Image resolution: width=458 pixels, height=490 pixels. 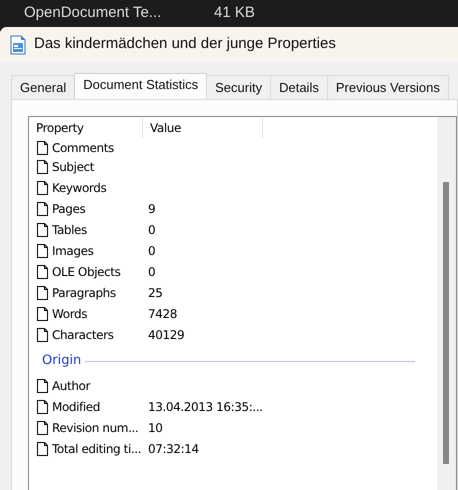 I want to click on tab: General, so click(x=43, y=87).